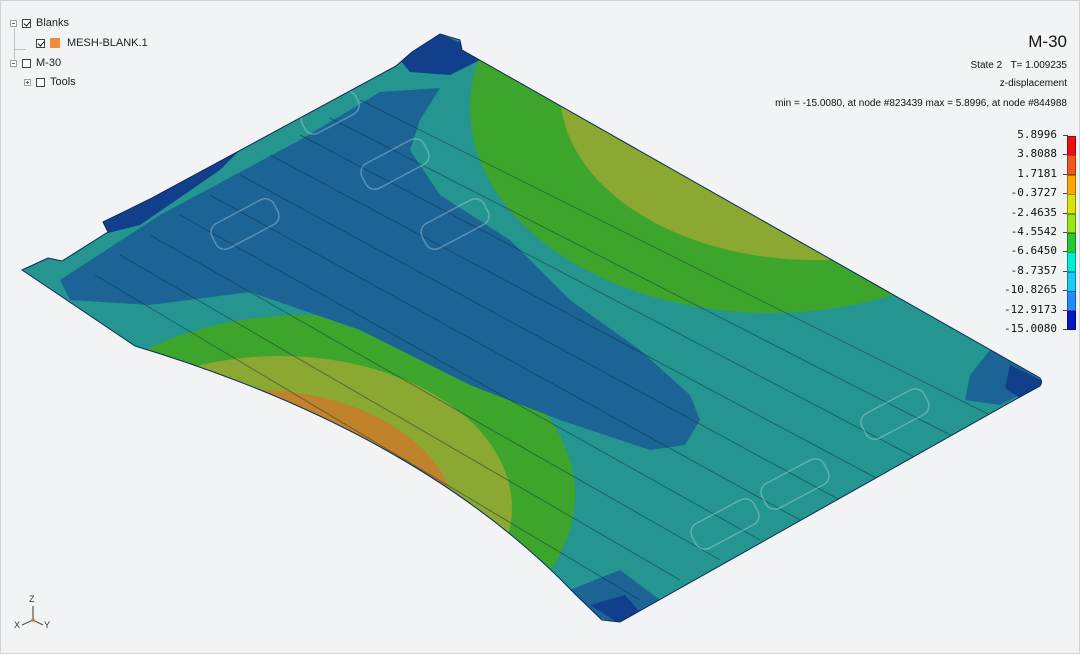 The image size is (1080, 654). What do you see at coordinates (55, 43) in the screenshot?
I see `part-color-swatch` at bounding box center [55, 43].